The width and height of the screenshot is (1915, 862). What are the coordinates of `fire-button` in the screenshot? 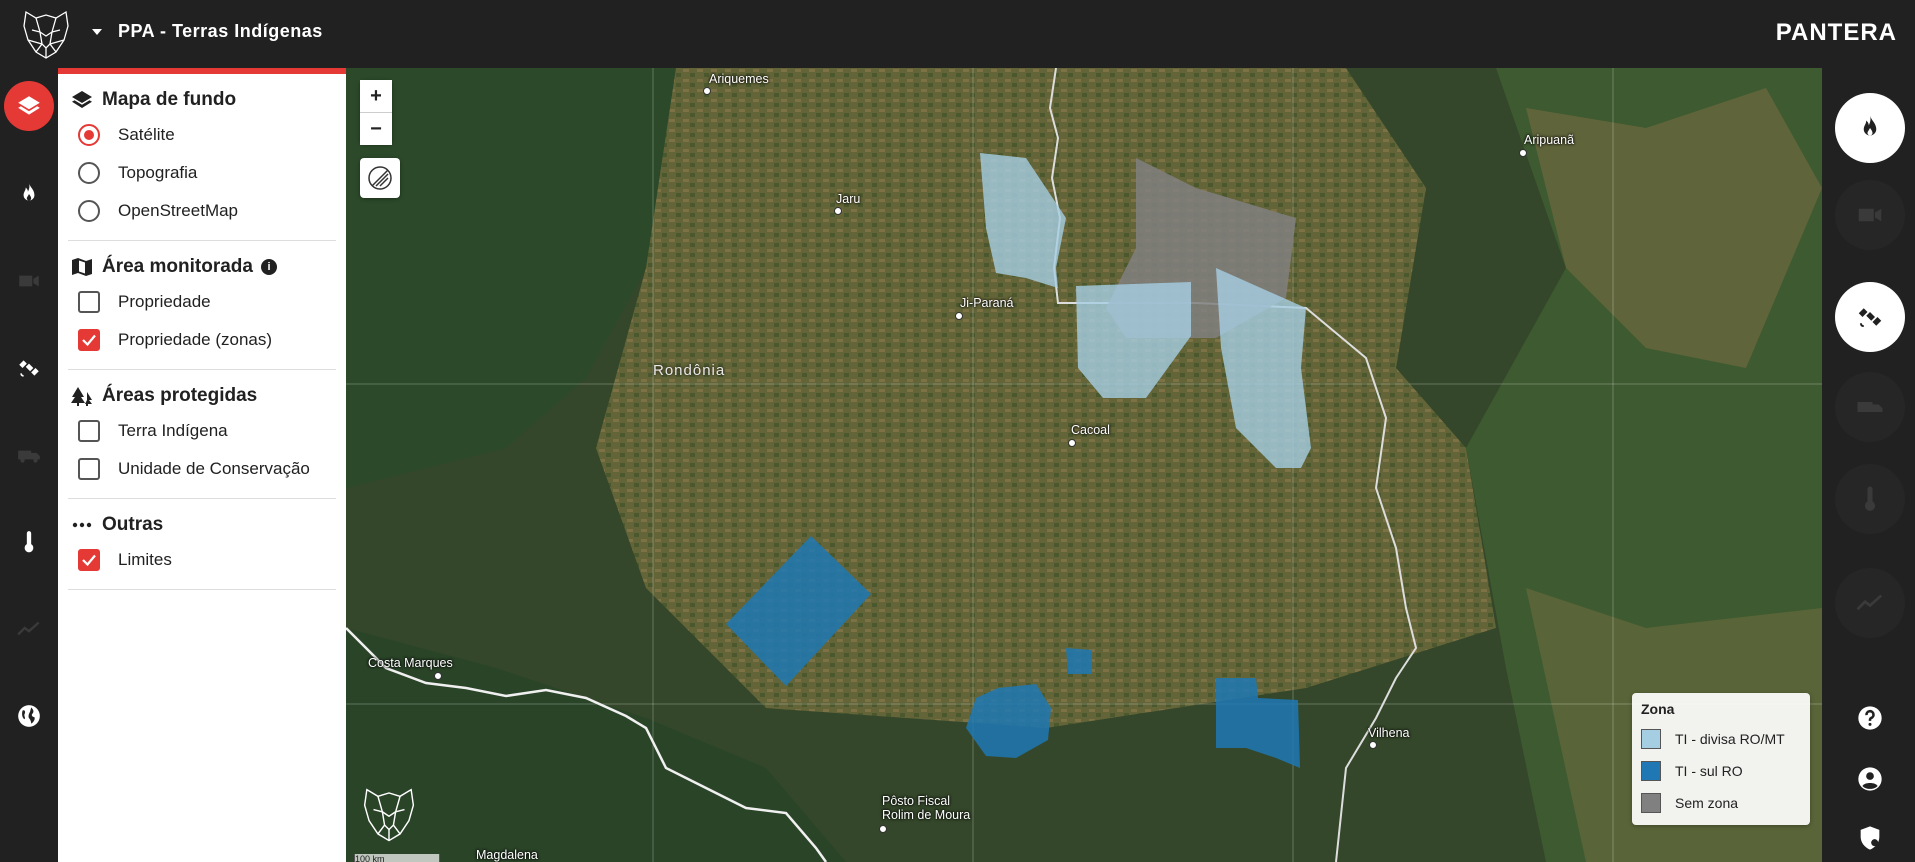 It's located at (29, 194).